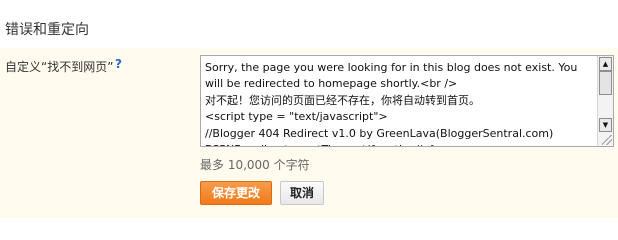 The image size is (618, 240). Describe the element at coordinates (255, 165) in the screenshot. I see `char-limit-hint: 最多 10,000 个字符` at that location.